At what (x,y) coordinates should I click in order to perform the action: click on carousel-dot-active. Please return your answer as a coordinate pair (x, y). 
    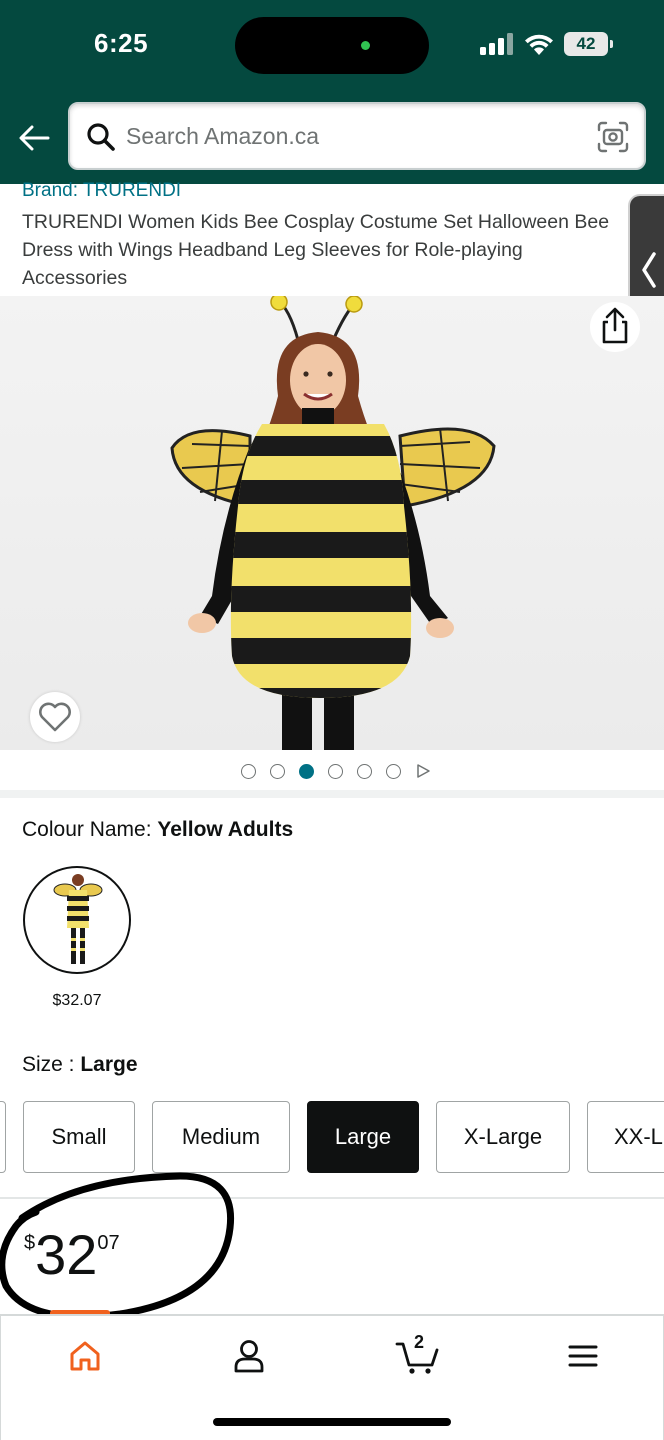
    Looking at the image, I should click on (306, 771).